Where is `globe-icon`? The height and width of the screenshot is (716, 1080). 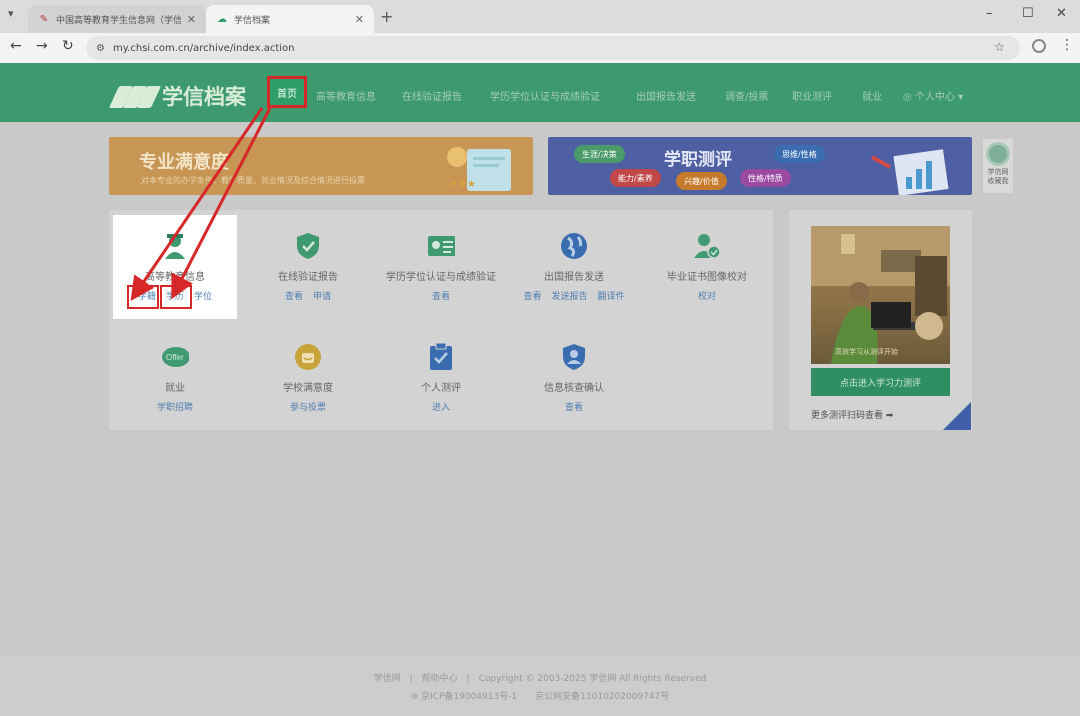
globe-icon is located at coordinates (574, 246).